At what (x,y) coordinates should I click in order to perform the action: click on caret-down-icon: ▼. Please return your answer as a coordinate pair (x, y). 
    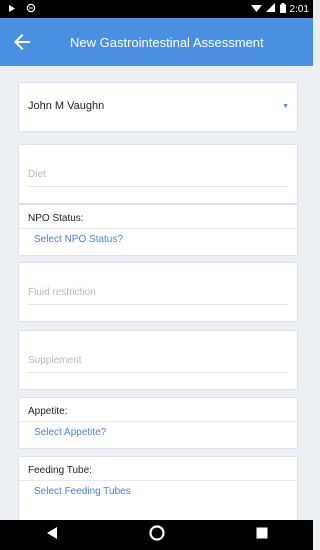
    Looking at the image, I should click on (285, 106).